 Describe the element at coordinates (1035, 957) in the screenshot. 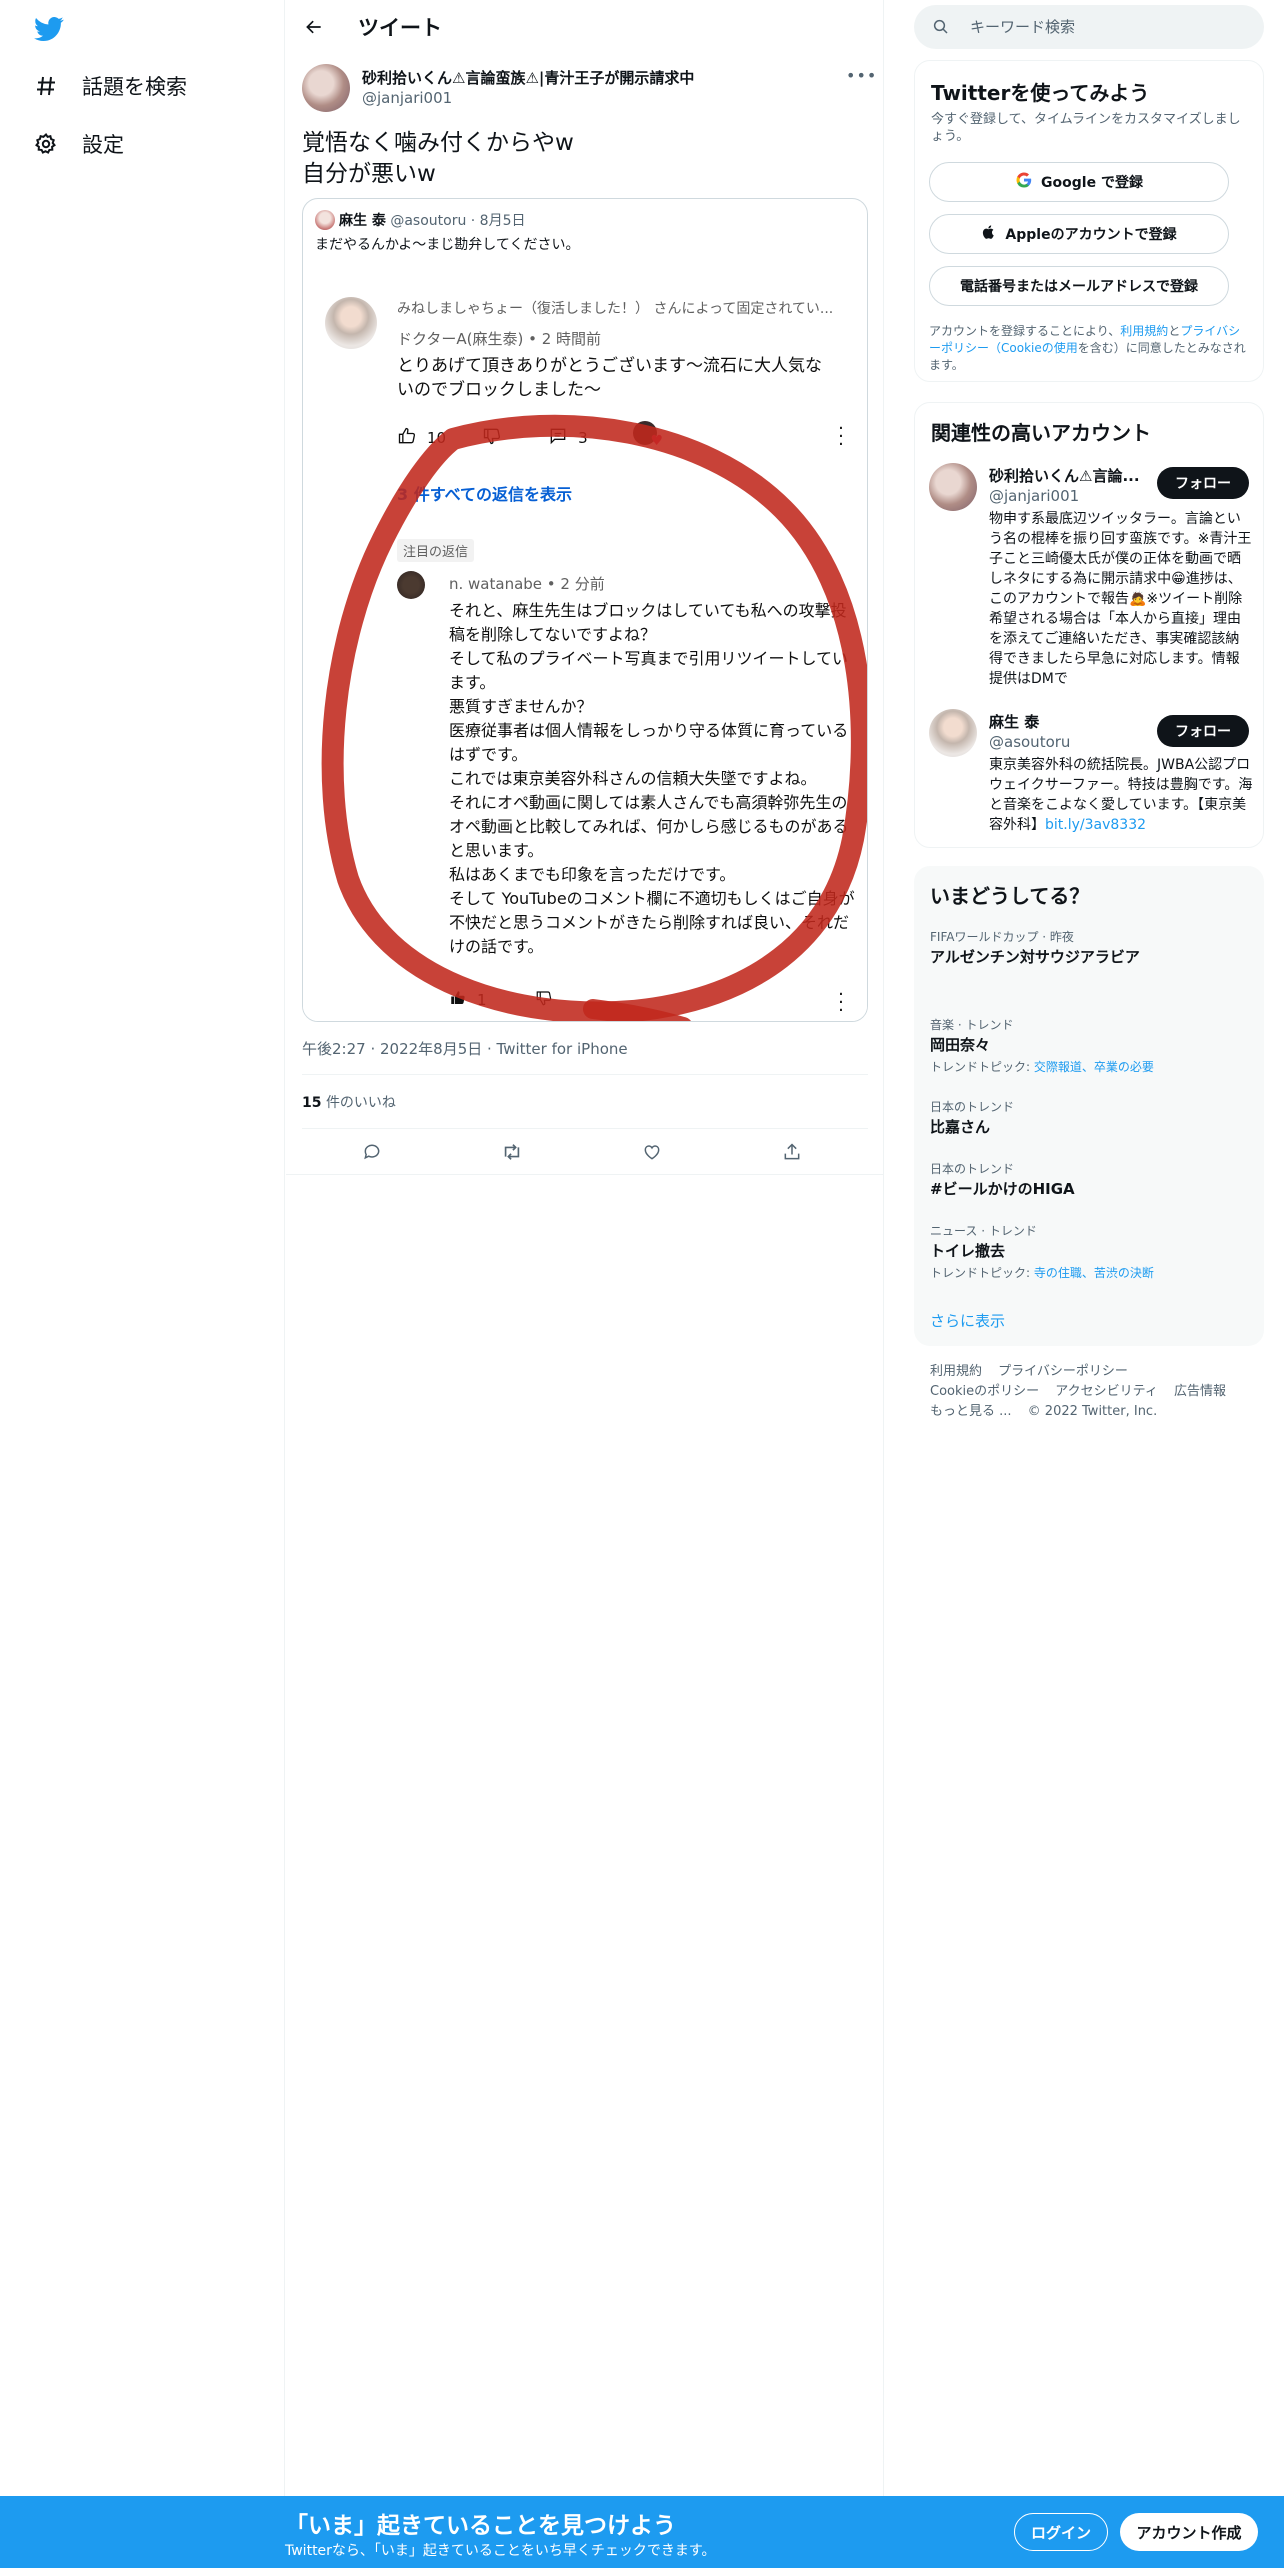

I see `trend-name: アルゼンチン対サウジアラビア` at that location.